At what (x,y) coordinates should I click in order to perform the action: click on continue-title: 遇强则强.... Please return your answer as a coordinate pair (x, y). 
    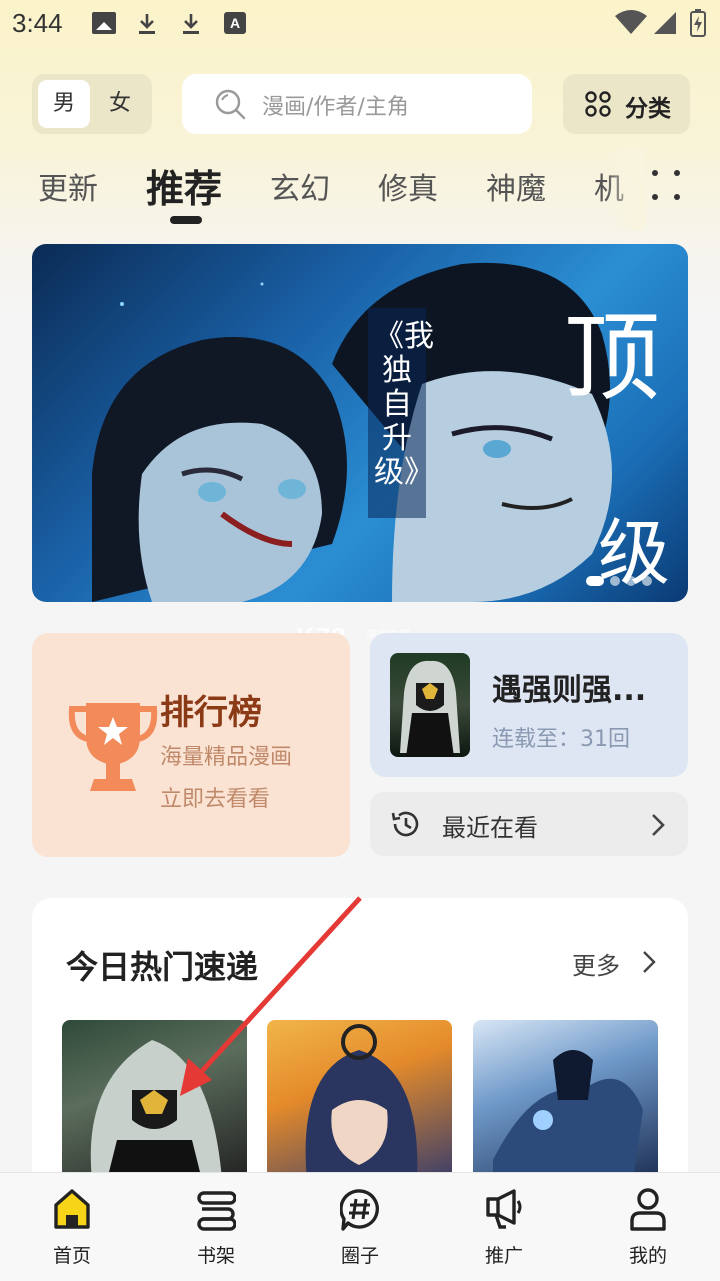
    Looking at the image, I should click on (569, 690).